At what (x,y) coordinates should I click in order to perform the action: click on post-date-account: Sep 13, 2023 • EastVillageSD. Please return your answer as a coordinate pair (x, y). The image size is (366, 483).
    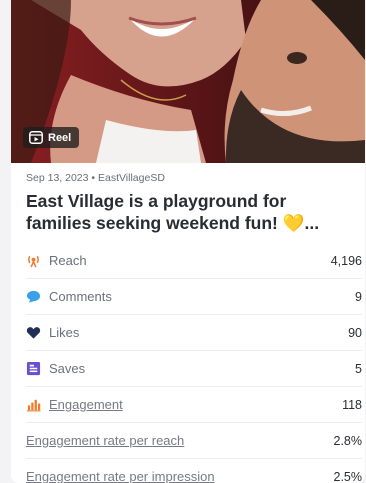
    Looking at the image, I should click on (95, 178).